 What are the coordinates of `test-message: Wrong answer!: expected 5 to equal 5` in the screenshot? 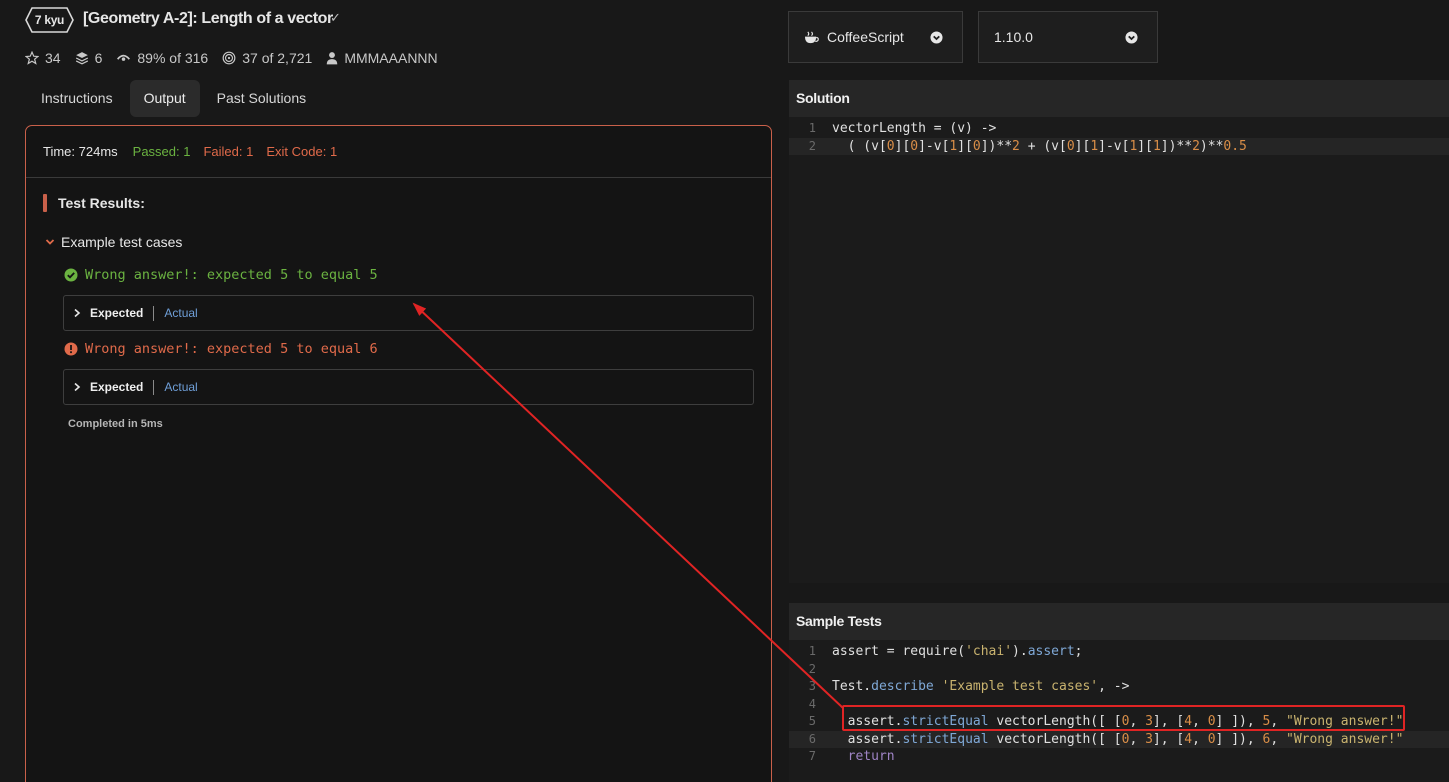 It's located at (231, 275).